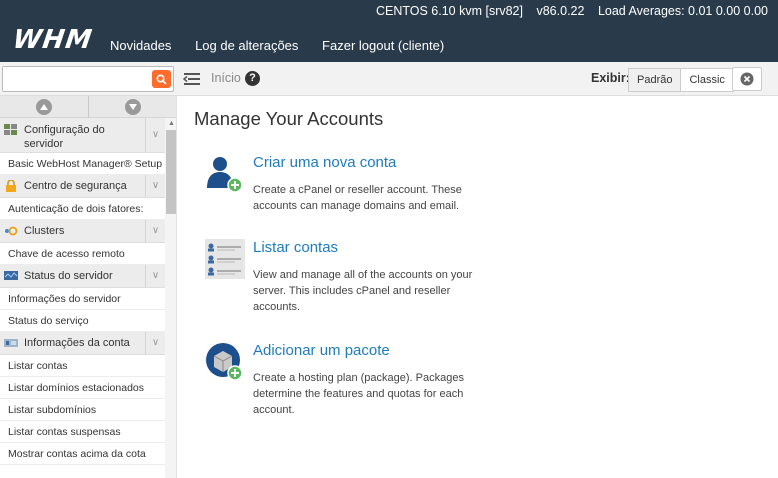  Describe the element at coordinates (77, 343) in the screenshot. I see `sidebar-category-label: Informações da conta` at that location.